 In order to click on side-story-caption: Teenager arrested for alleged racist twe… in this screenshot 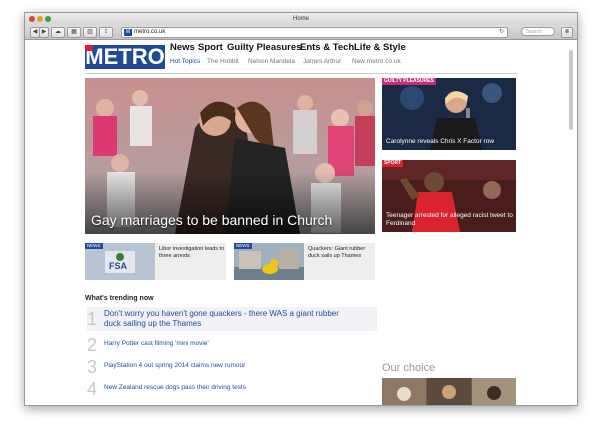, I will do `click(449, 219)`.